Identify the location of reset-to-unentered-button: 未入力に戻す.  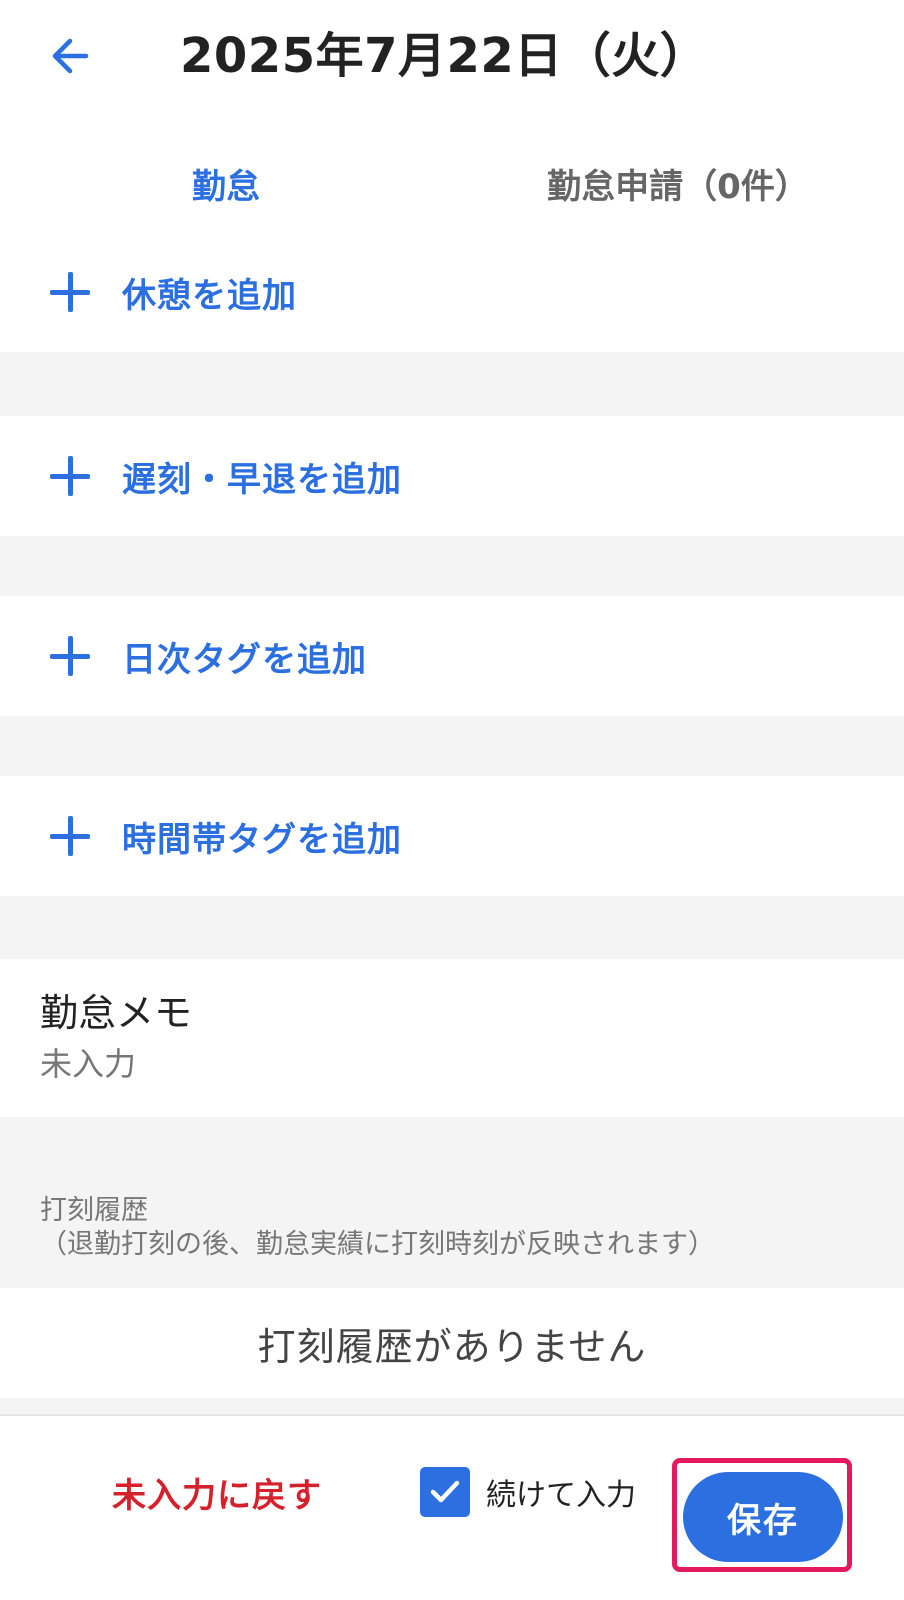
(217, 1492).